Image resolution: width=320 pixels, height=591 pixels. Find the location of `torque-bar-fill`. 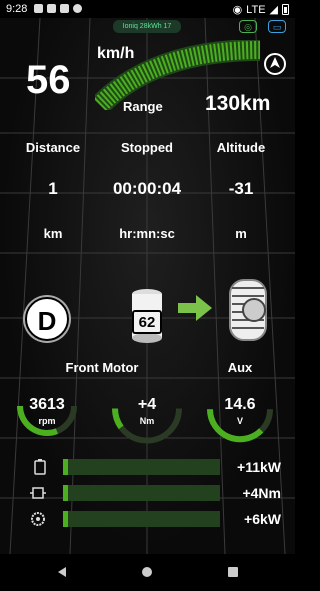

torque-bar-fill is located at coordinates (65, 493).